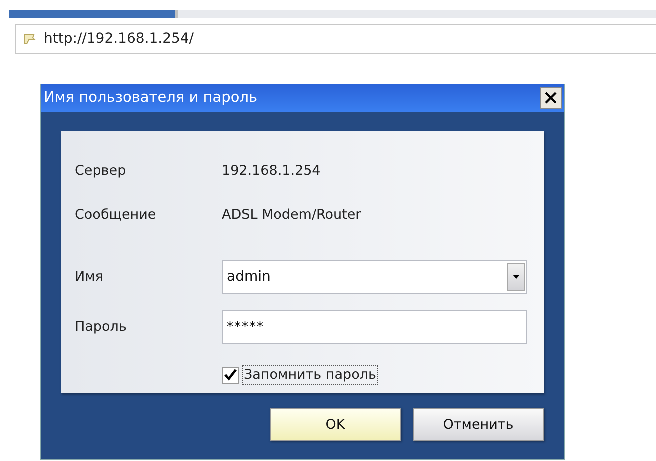  I want to click on close-button, so click(551, 98).